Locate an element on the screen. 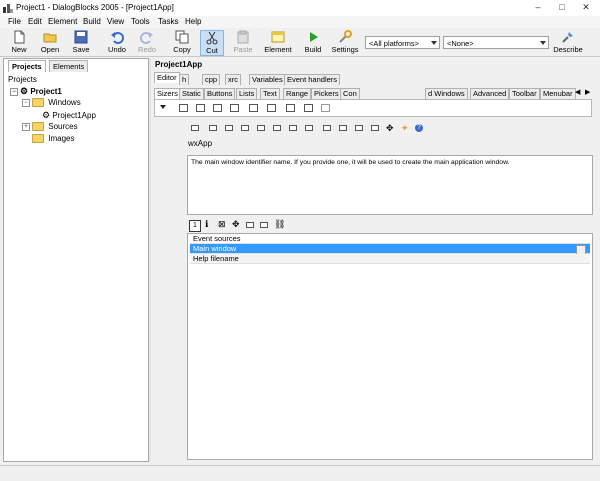 Image resolution: width=600 pixels, height=481 pixels. tree-item-sources: + Sources is located at coordinates (50, 127).